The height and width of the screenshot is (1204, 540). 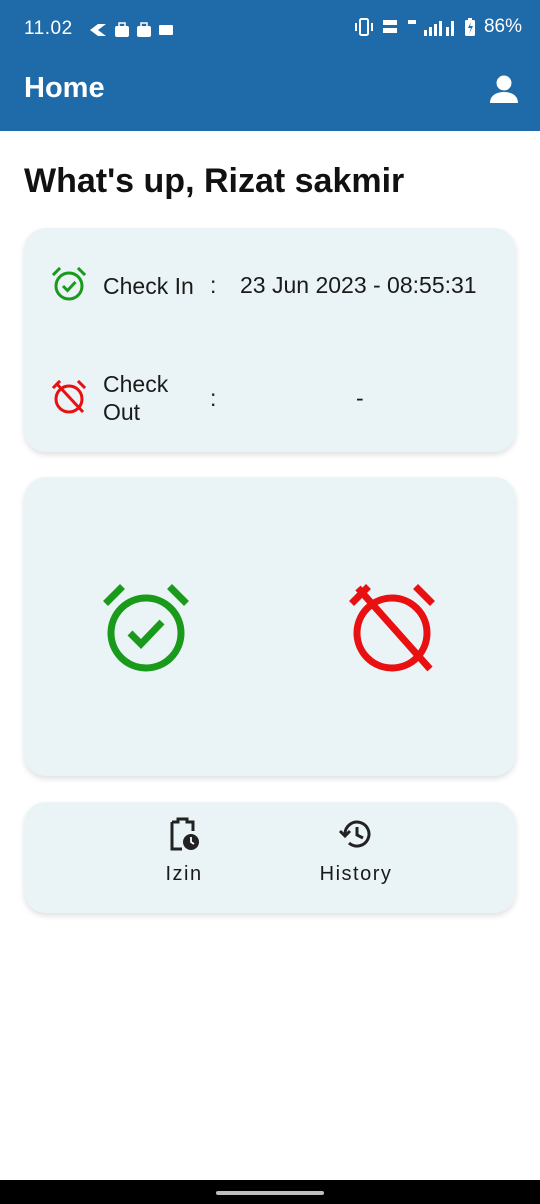 What do you see at coordinates (392, 627) in the screenshot?
I see `check-out-button` at bounding box center [392, 627].